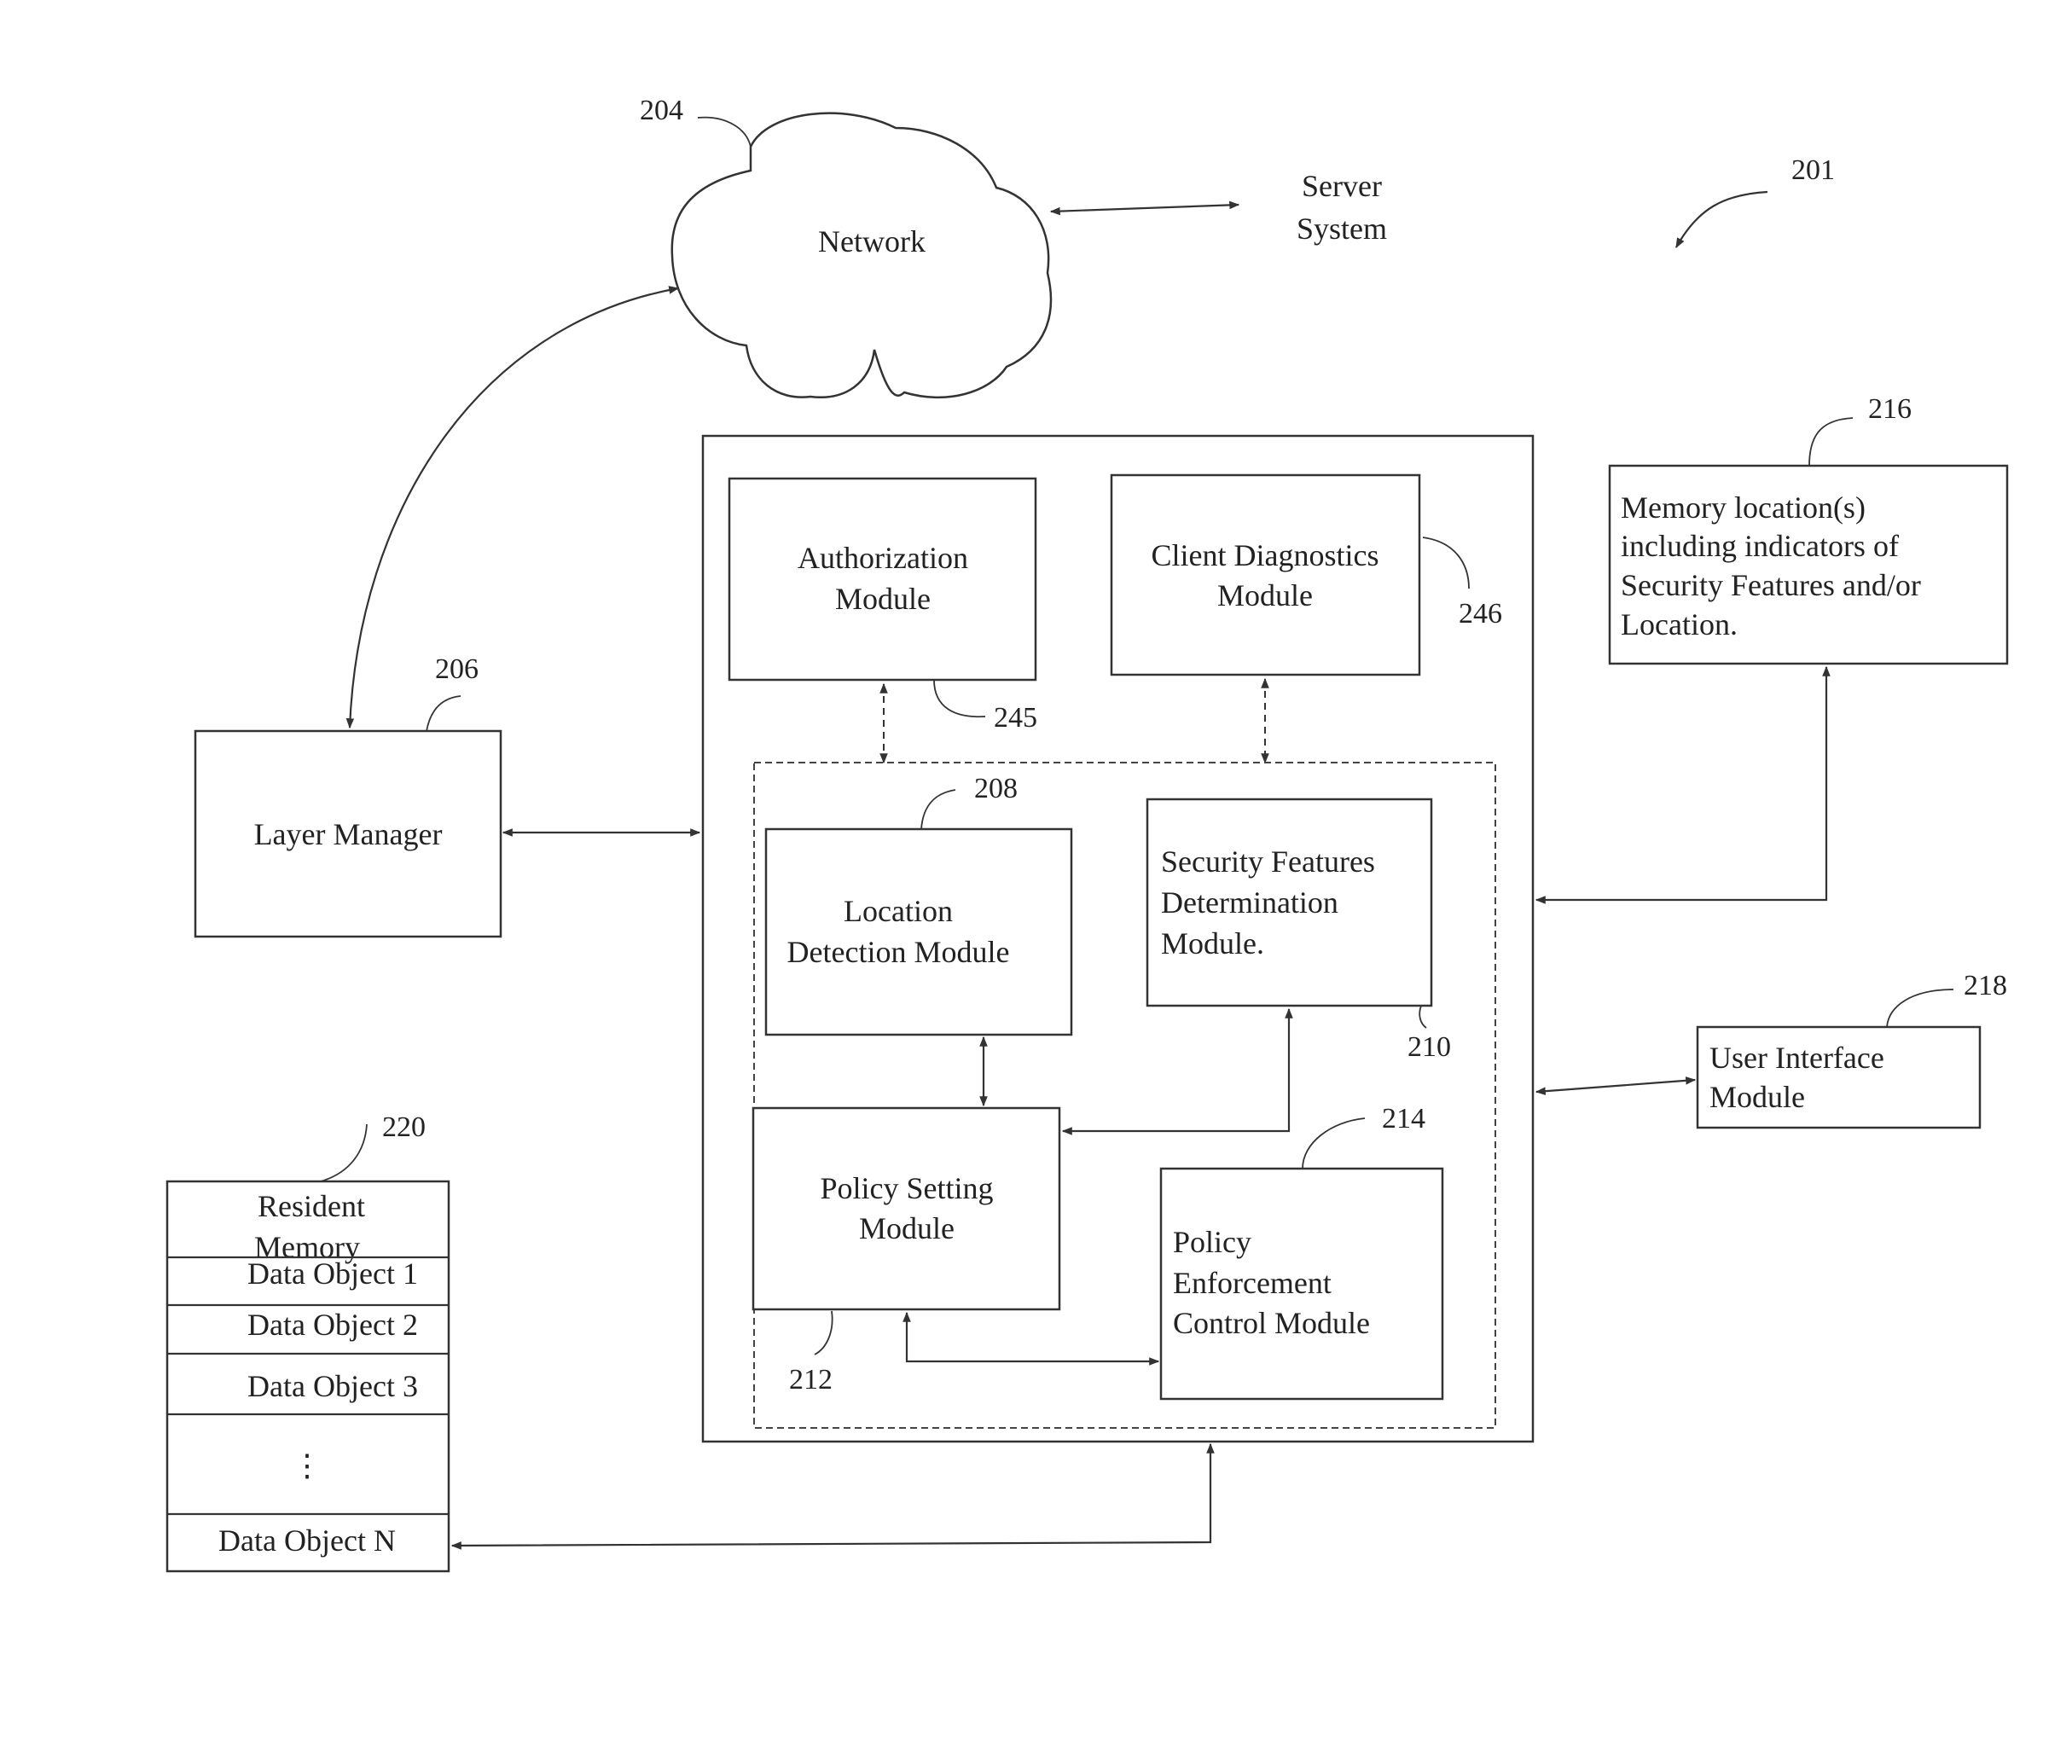  What do you see at coordinates (348, 795) in the screenshot?
I see `layer-manager-box: Layer Manager 206` at bounding box center [348, 795].